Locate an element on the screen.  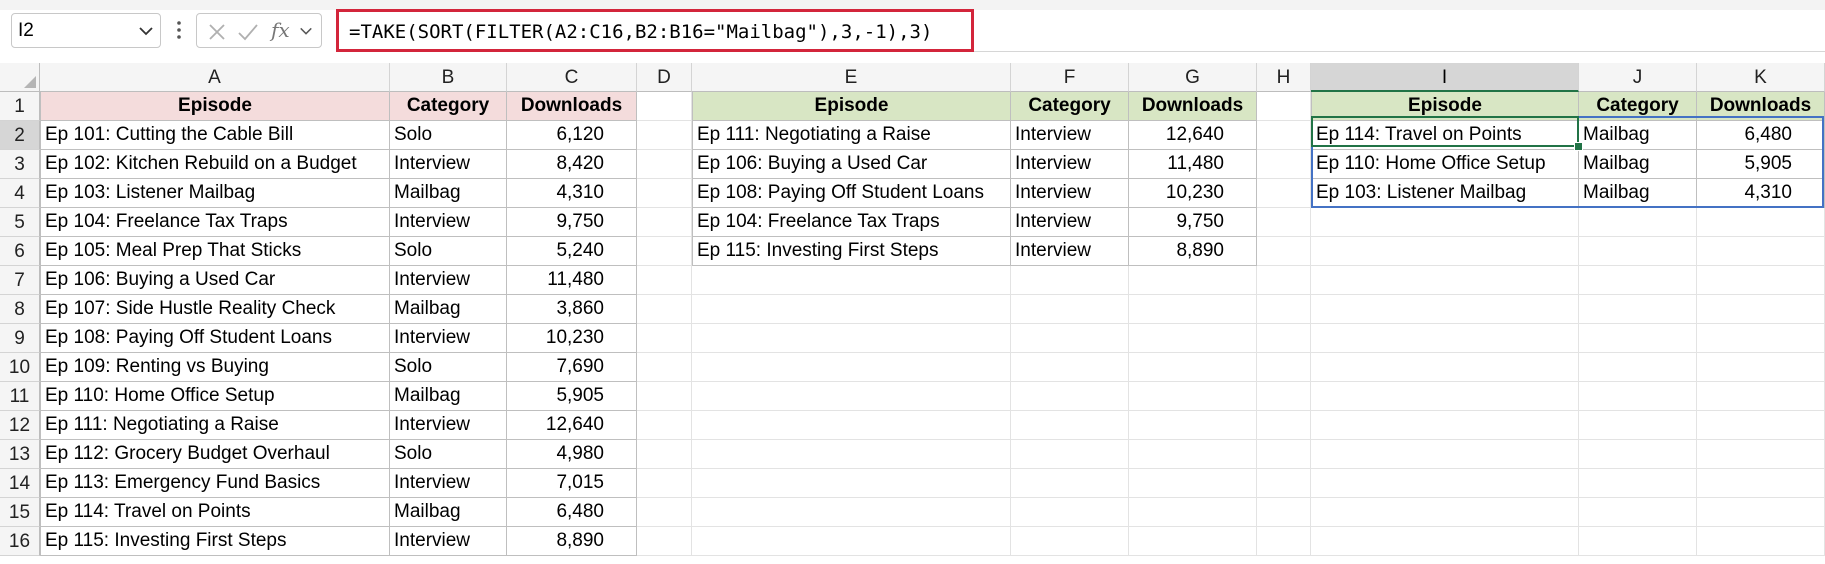
table-cell: 5,905 is located at coordinates (572, 396).